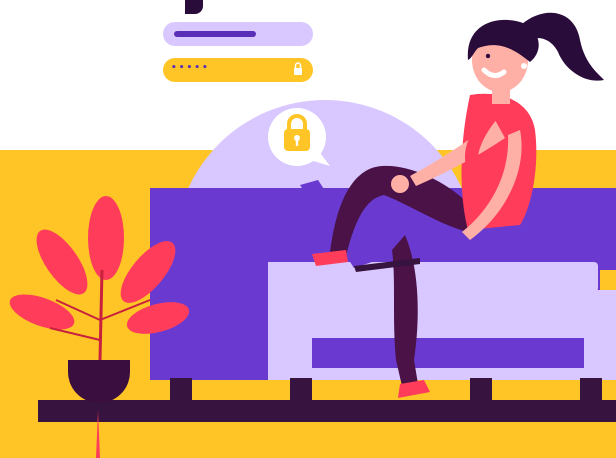  What do you see at coordinates (524, 66) in the screenshot?
I see `woman-earring` at bounding box center [524, 66].